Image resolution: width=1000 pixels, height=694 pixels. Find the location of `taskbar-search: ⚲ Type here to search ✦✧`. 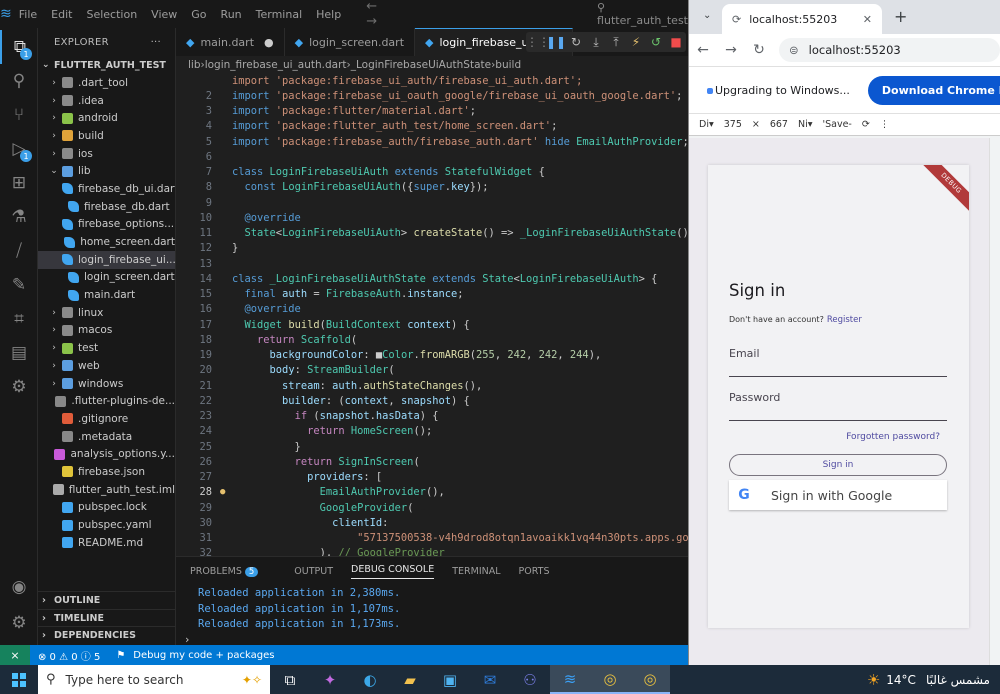

taskbar-search: ⚲ Type here to search ✦✧ is located at coordinates (154, 679).